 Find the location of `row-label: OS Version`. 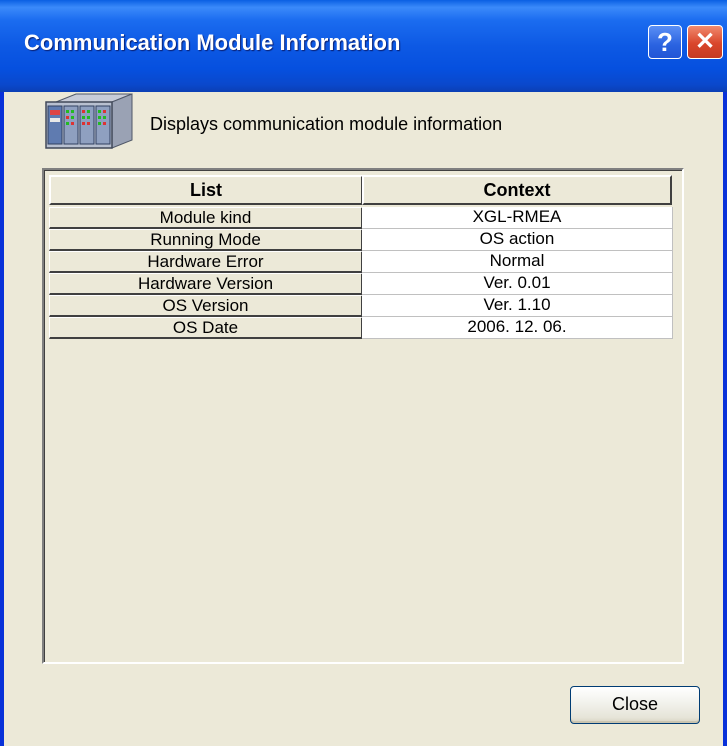

row-label: OS Version is located at coordinates (206, 306).